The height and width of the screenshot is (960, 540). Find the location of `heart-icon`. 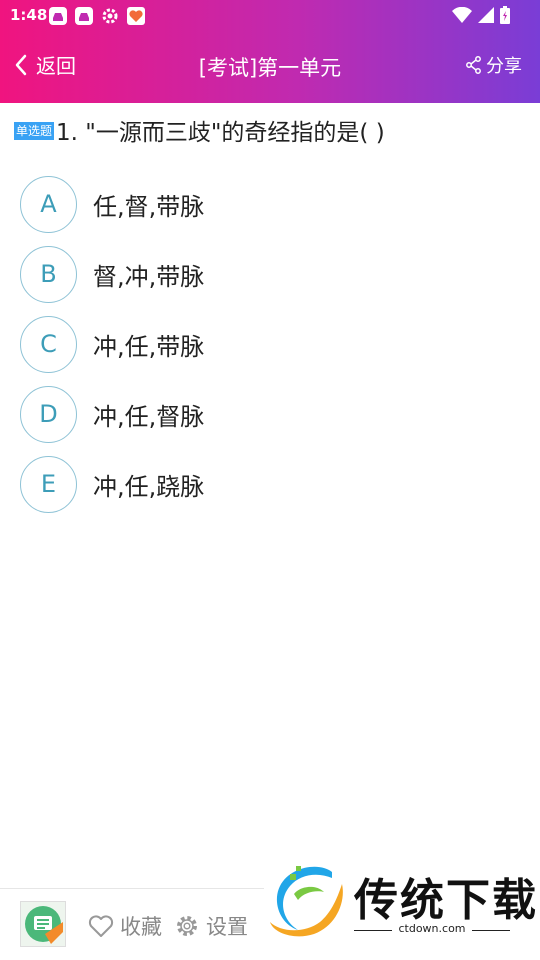

heart-icon is located at coordinates (101, 926).